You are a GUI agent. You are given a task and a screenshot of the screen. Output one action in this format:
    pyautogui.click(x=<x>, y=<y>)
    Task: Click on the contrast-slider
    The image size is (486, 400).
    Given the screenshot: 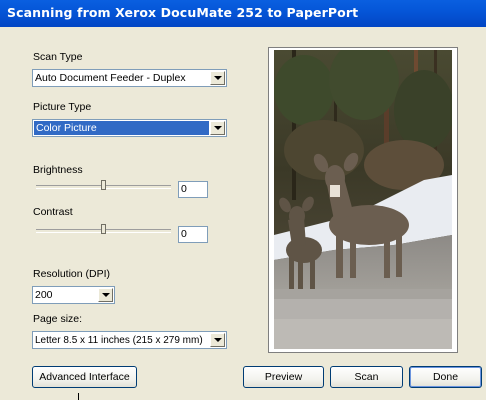 What is the action you would take?
    pyautogui.click(x=103, y=231)
    